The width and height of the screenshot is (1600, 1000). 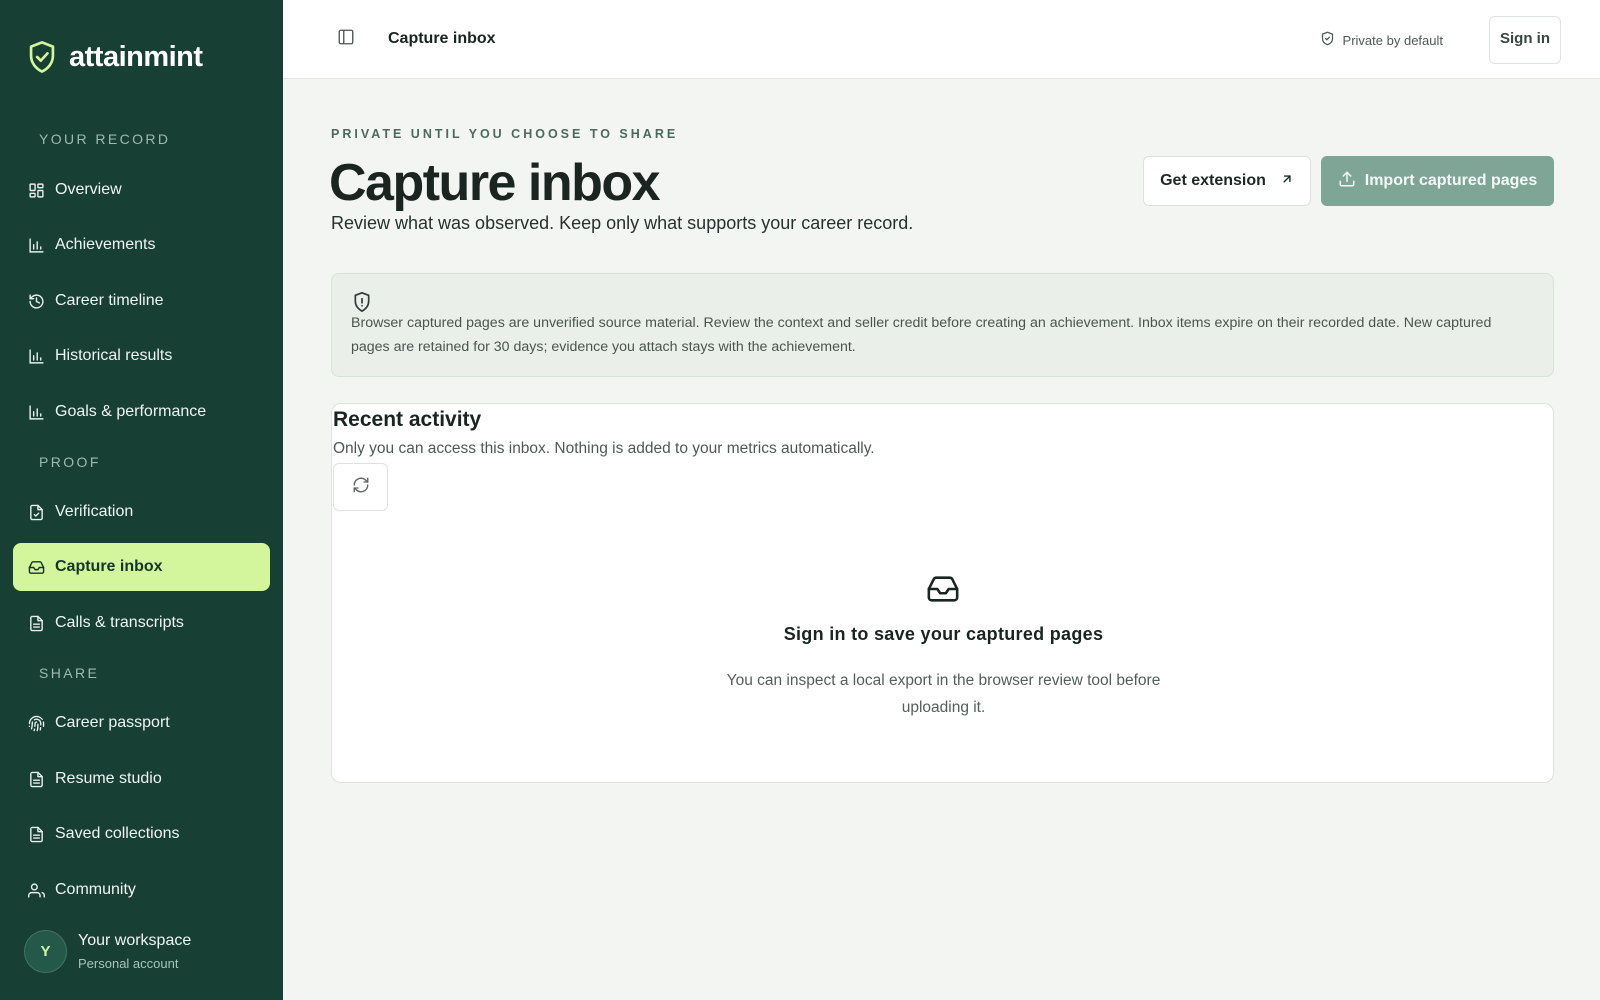 I want to click on workspace-switcher: Y Your workspace Personal account, so click(x=107, y=951).